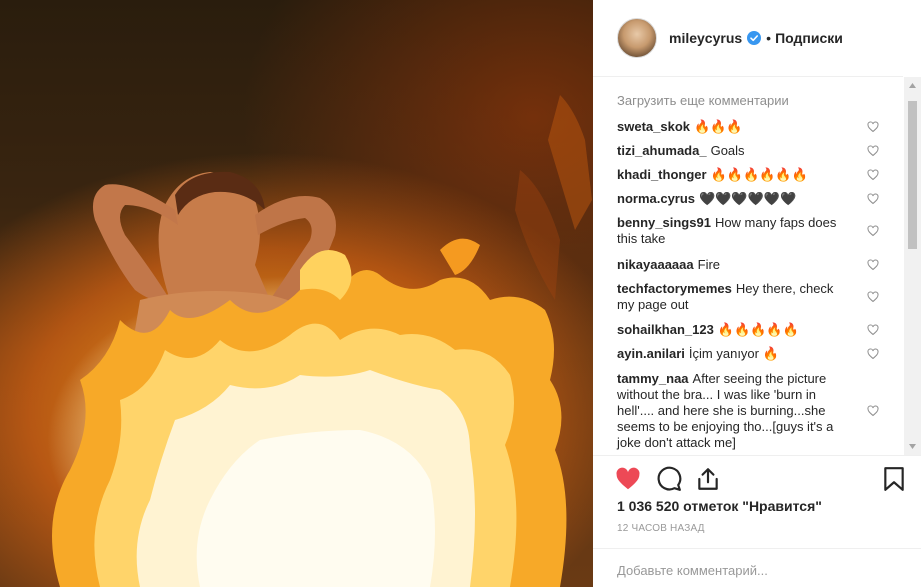 This screenshot has height=587, width=921. What do you see at coordinates (752, 570) in the screenshot?
I see `add-comment-input` at bounding box center [752, 570].